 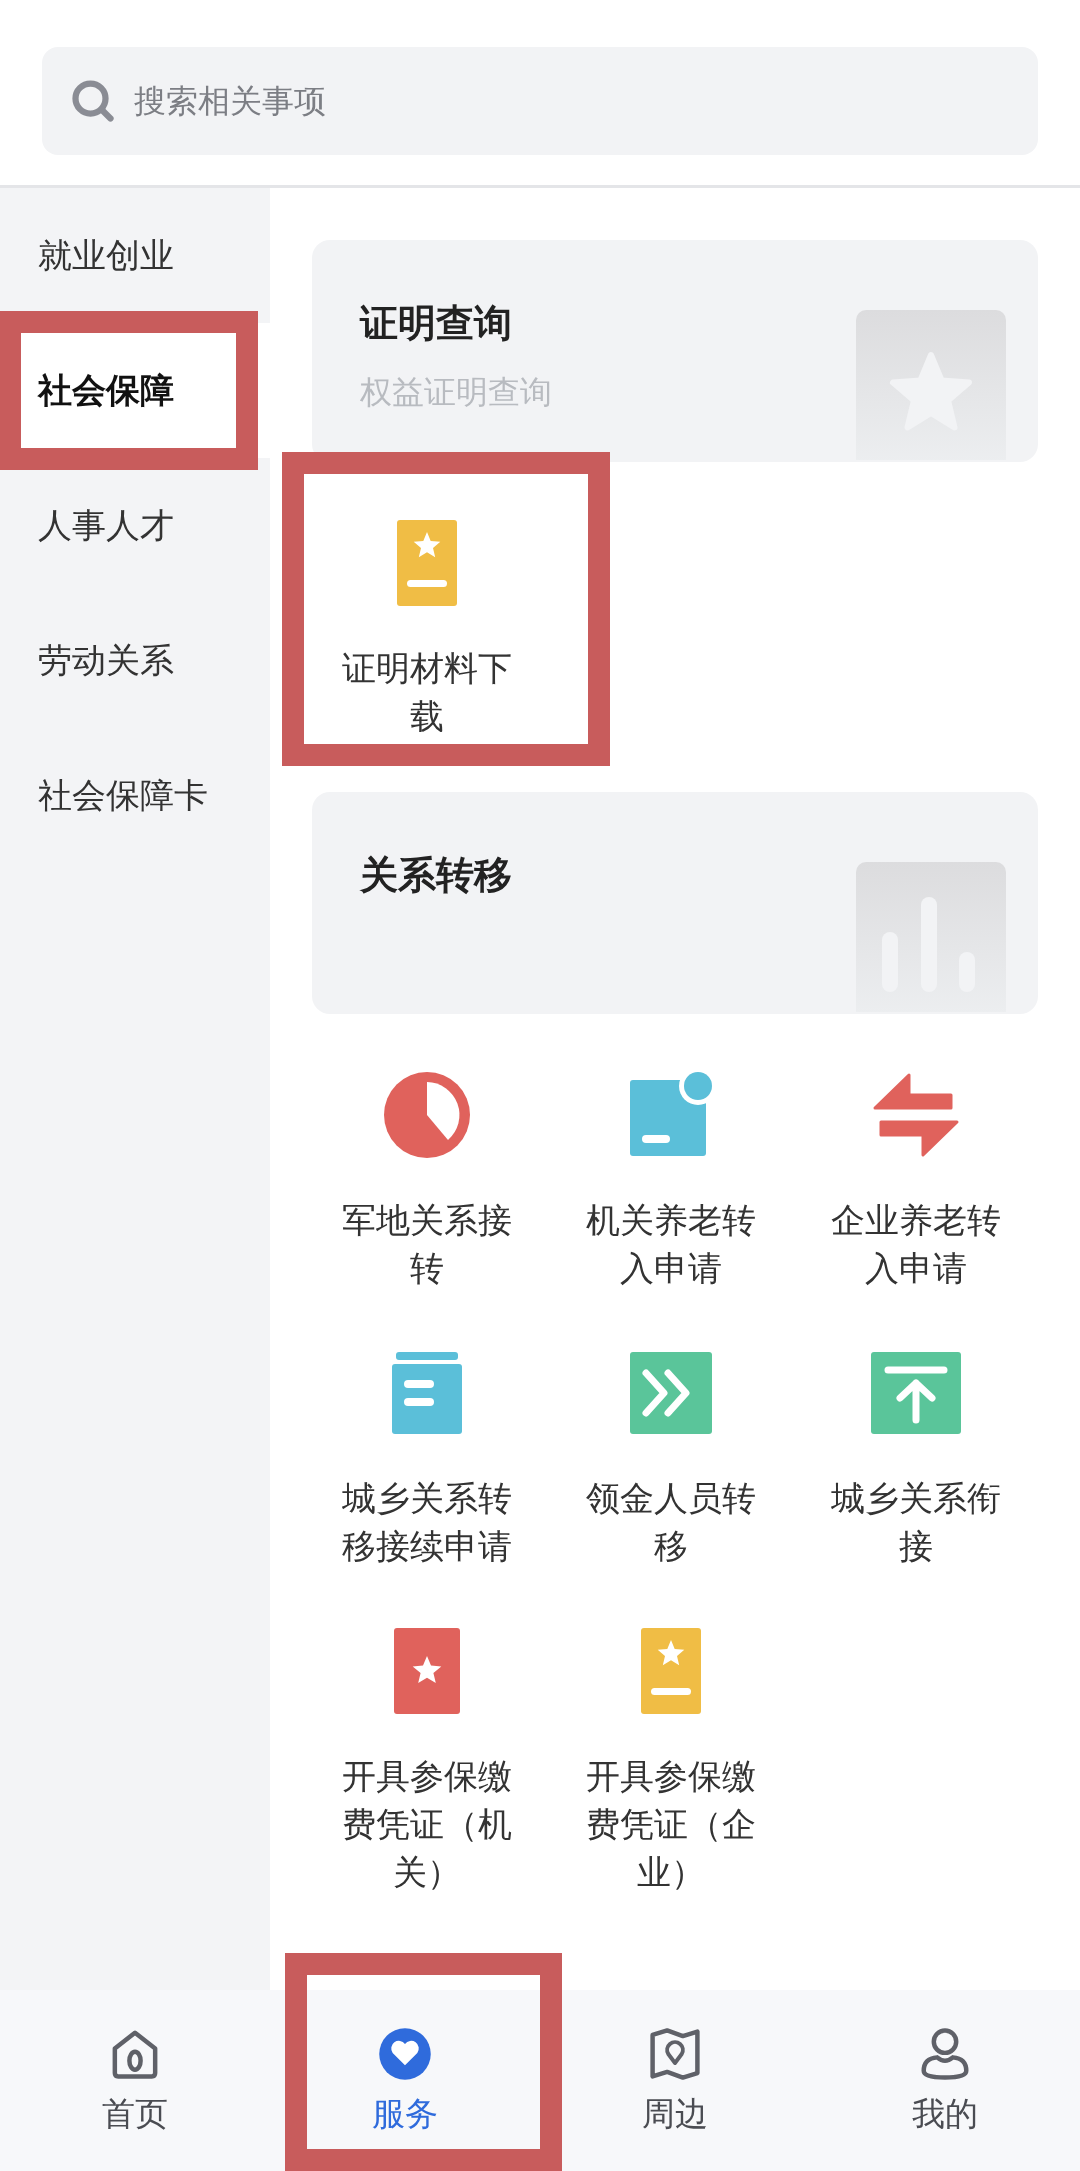 I want to click on service-tile: 城乡关系衔接, so click(x=915, y=1451).